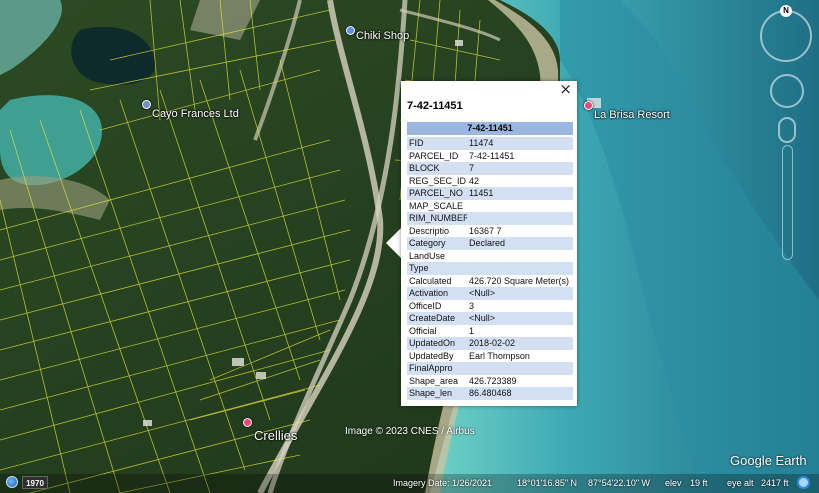 The width and height of the screenshot is (819, 493). I want to click on place-label-cayo-frances: Cayo Frances Ltd, so click(195, 114).